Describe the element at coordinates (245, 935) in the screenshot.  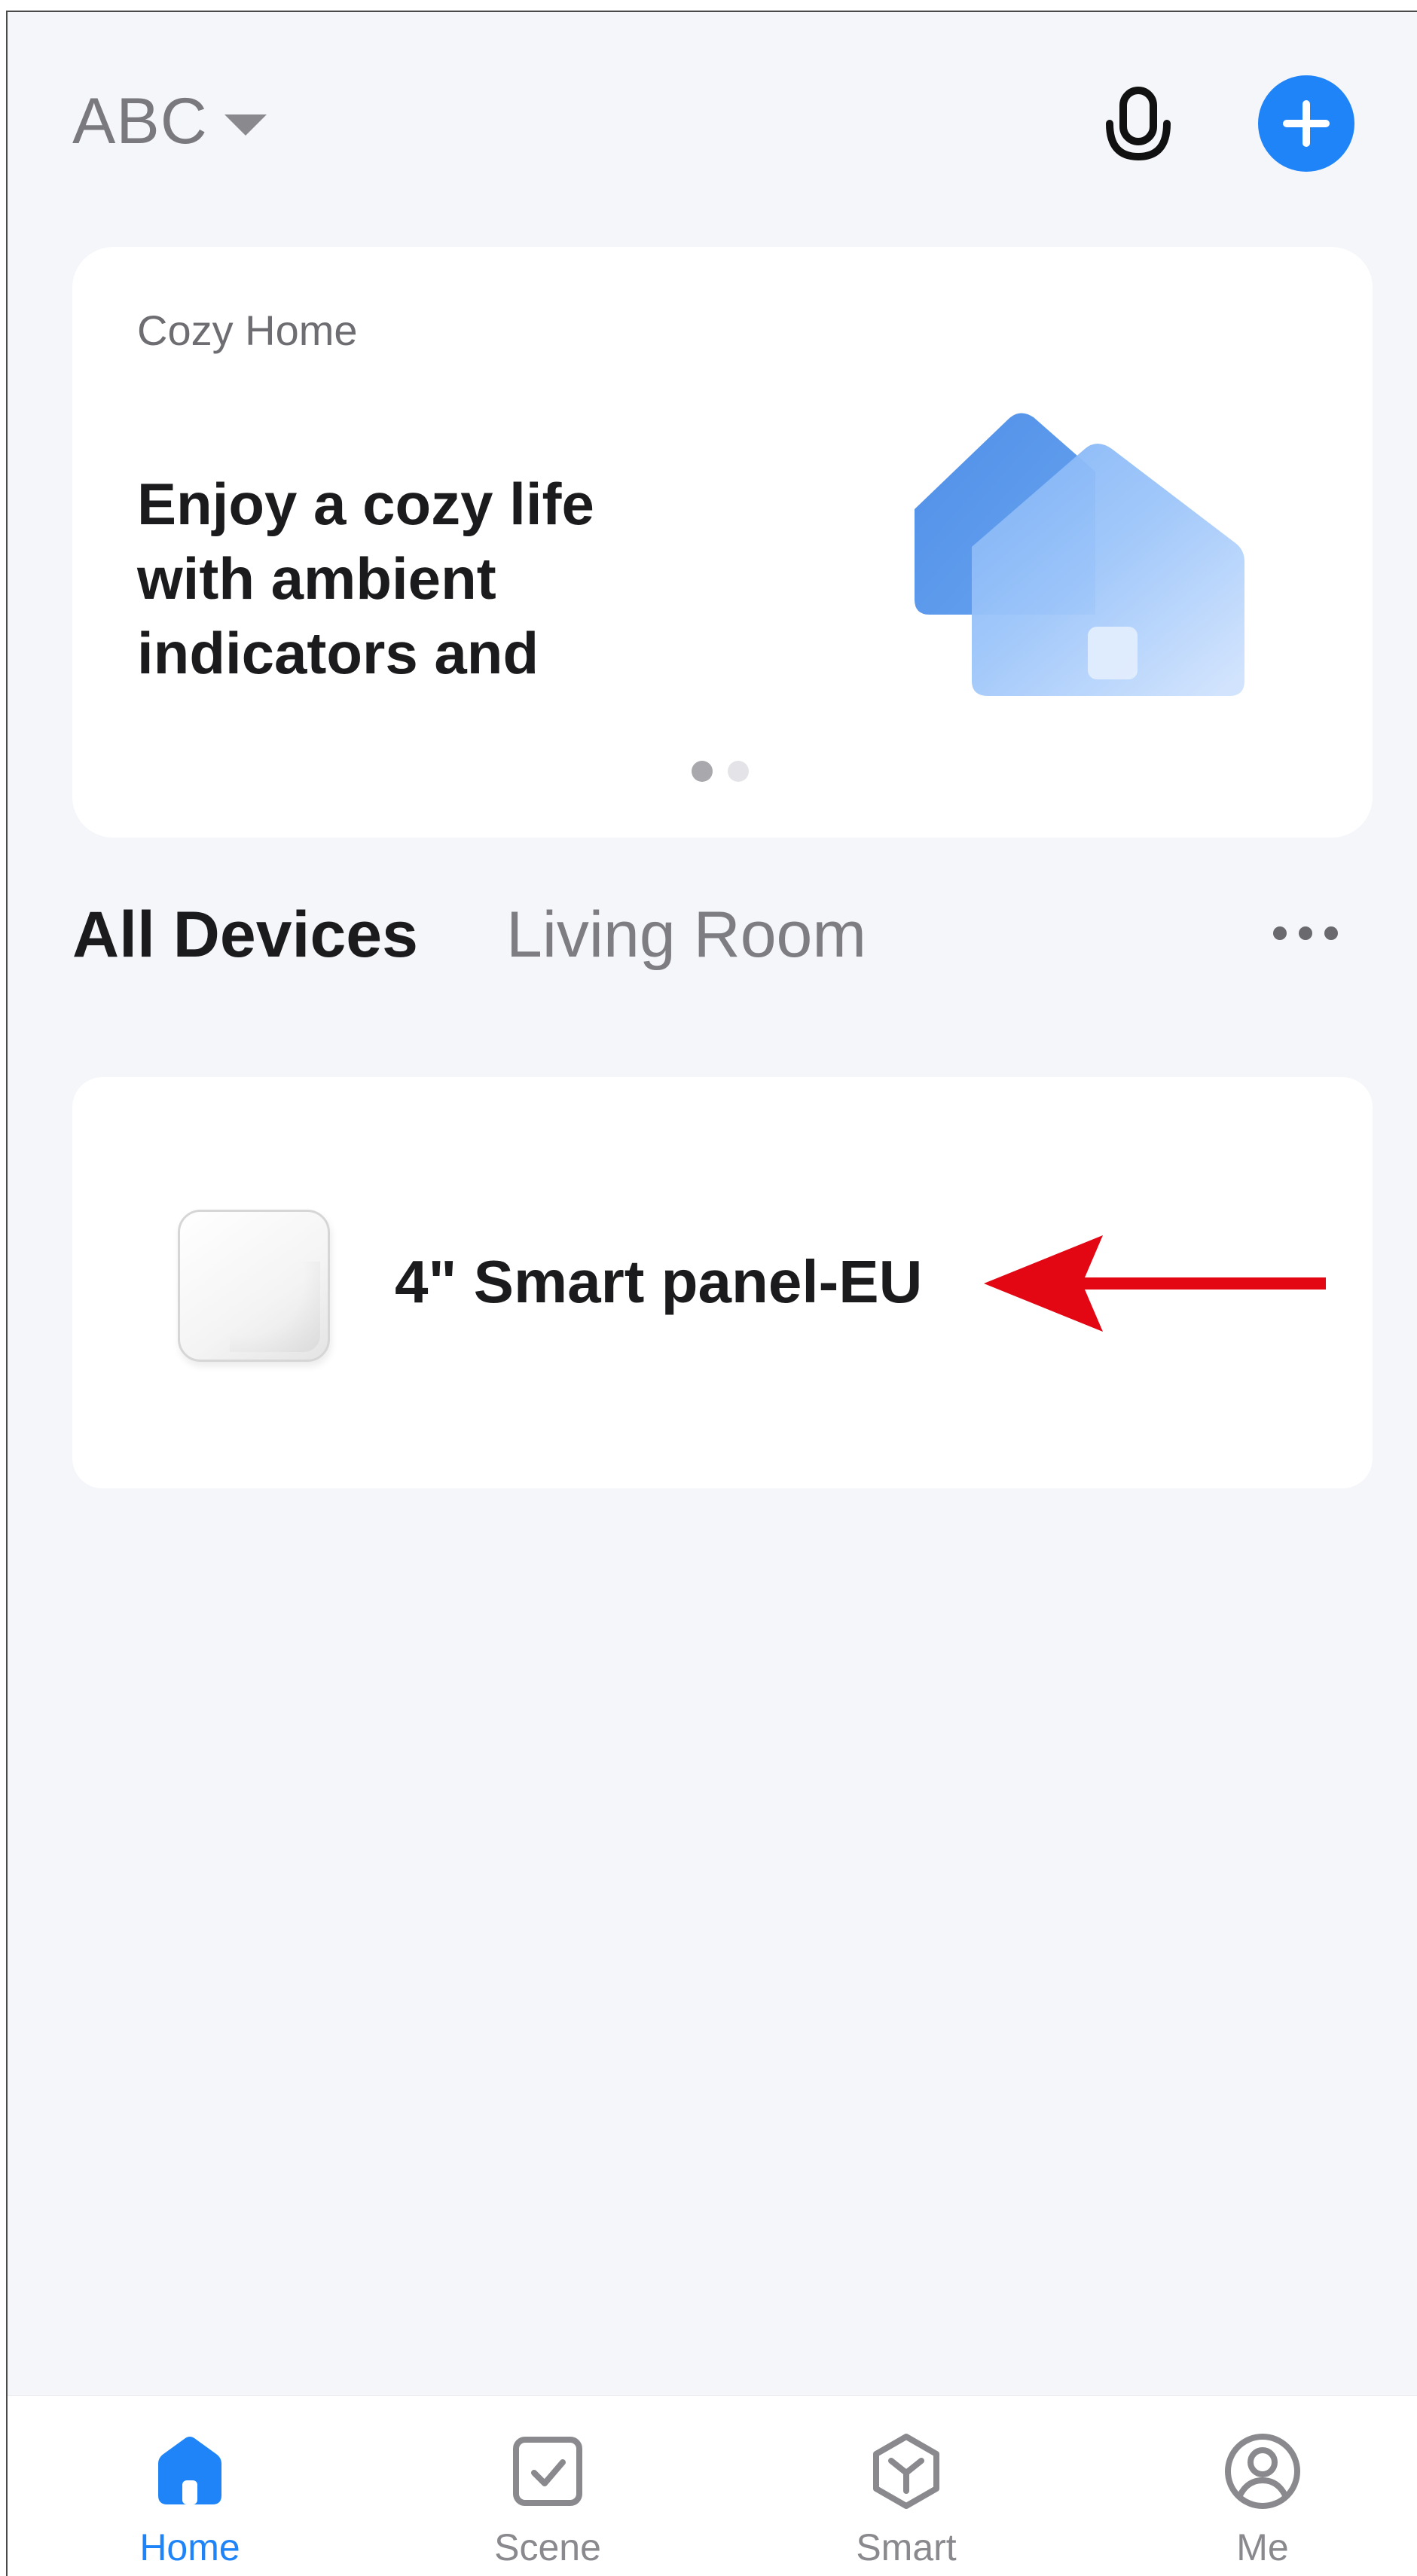
I see `tab-all-devices: All Devices` at that location.